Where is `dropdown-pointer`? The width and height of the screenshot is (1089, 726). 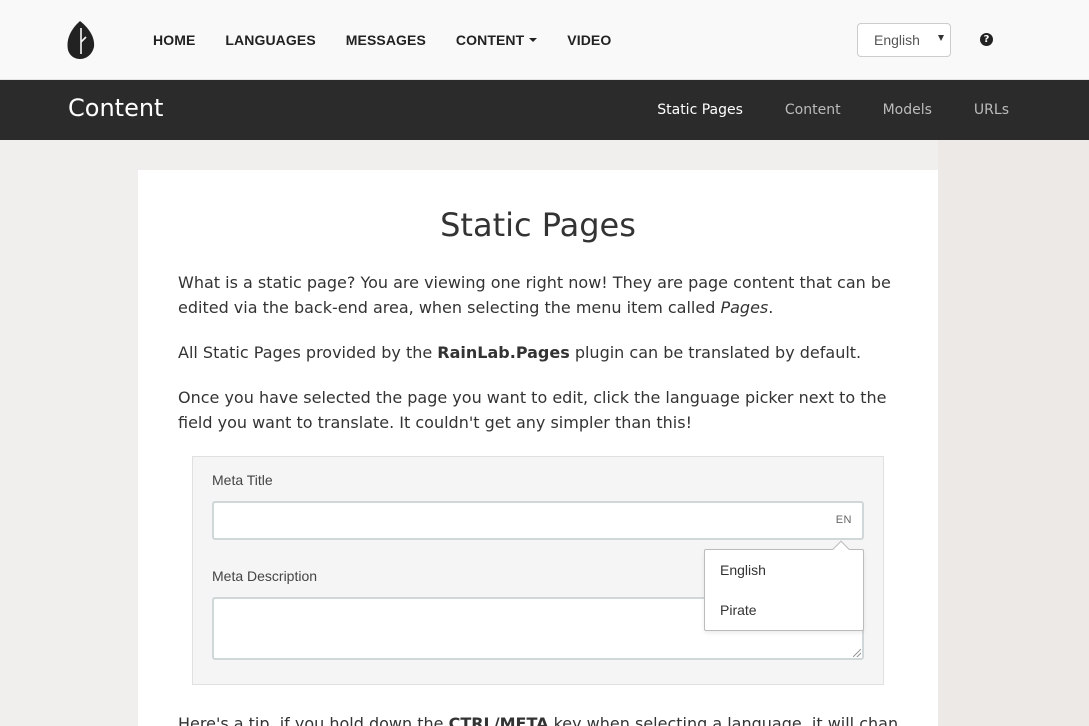 dropdown-pointer is located at coordinates (841, 549).